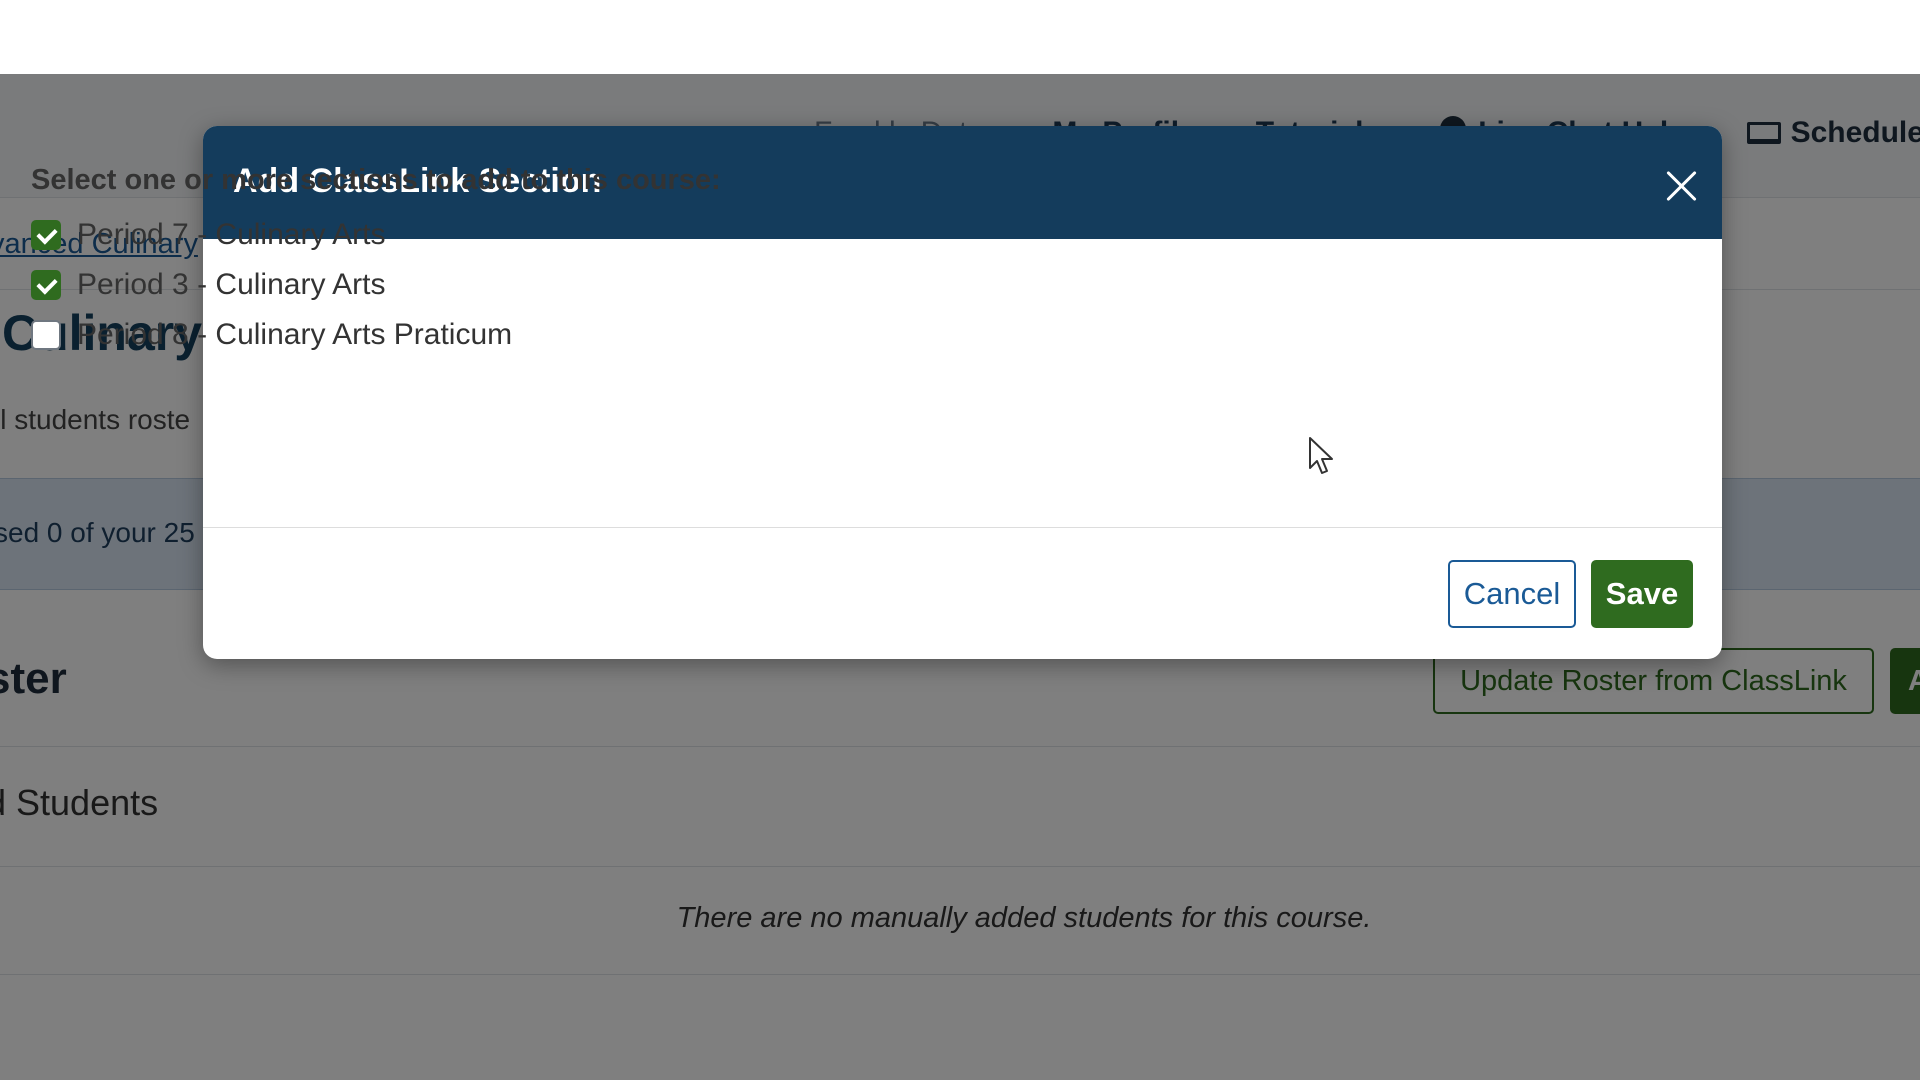 The image size is (1920, 1080). What do you see at coordinates (231, 234) in the screenshot?
I see `section-option-label: Period 7 - Culinary Arts` at bounding box center [231, 234].